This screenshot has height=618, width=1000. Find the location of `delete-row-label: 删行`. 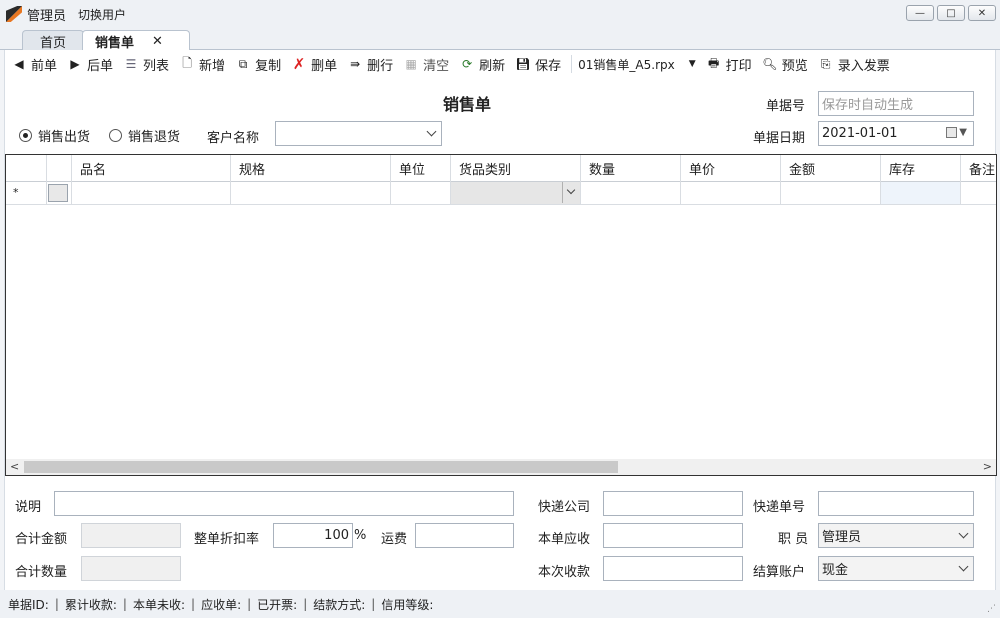

delete-row-label: 删行 is located at coordinates (380, 66).